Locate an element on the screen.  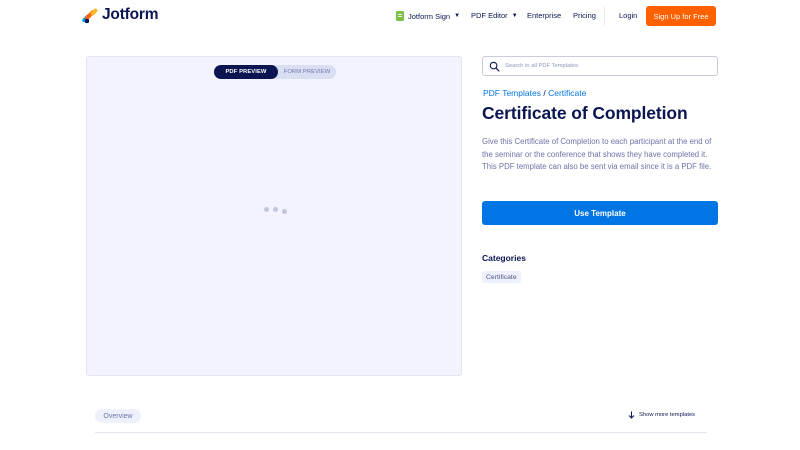
arrow-down-icon is located at coordinates (631, 415).